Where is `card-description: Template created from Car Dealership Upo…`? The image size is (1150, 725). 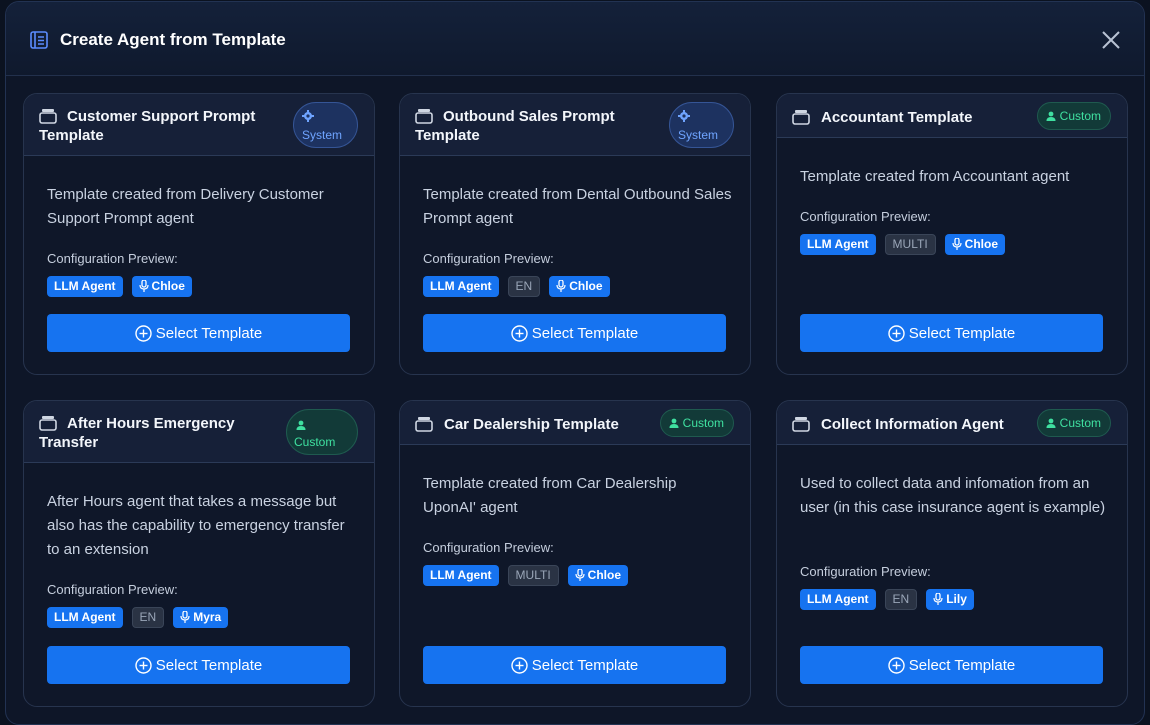 card-description: Template created from Car Dealership Upo… is located at coordinates (550, 495).